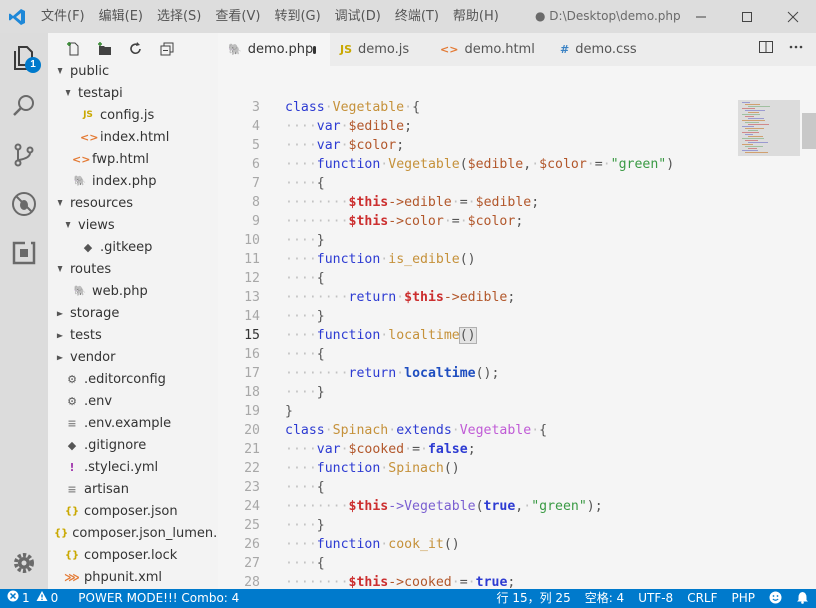 The image size is (816, 608). I want to click on tree-item: ▲ public, so click(133, 71).